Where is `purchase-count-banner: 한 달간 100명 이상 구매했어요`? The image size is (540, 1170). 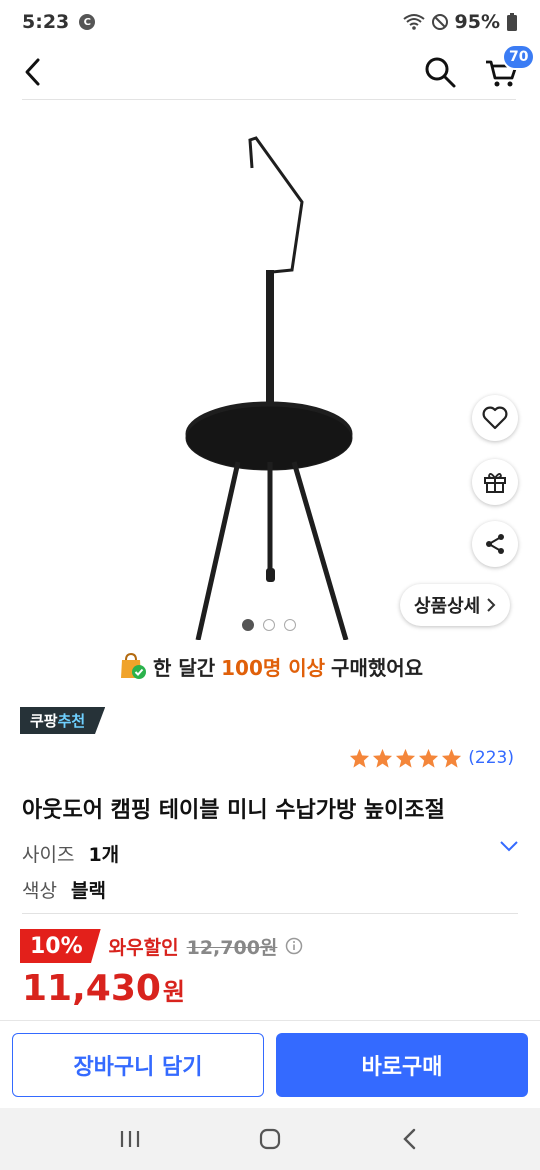 purchase-count-banner: 한 달간 100명 이상 구매했어요 is located at coordinates (270, 666).